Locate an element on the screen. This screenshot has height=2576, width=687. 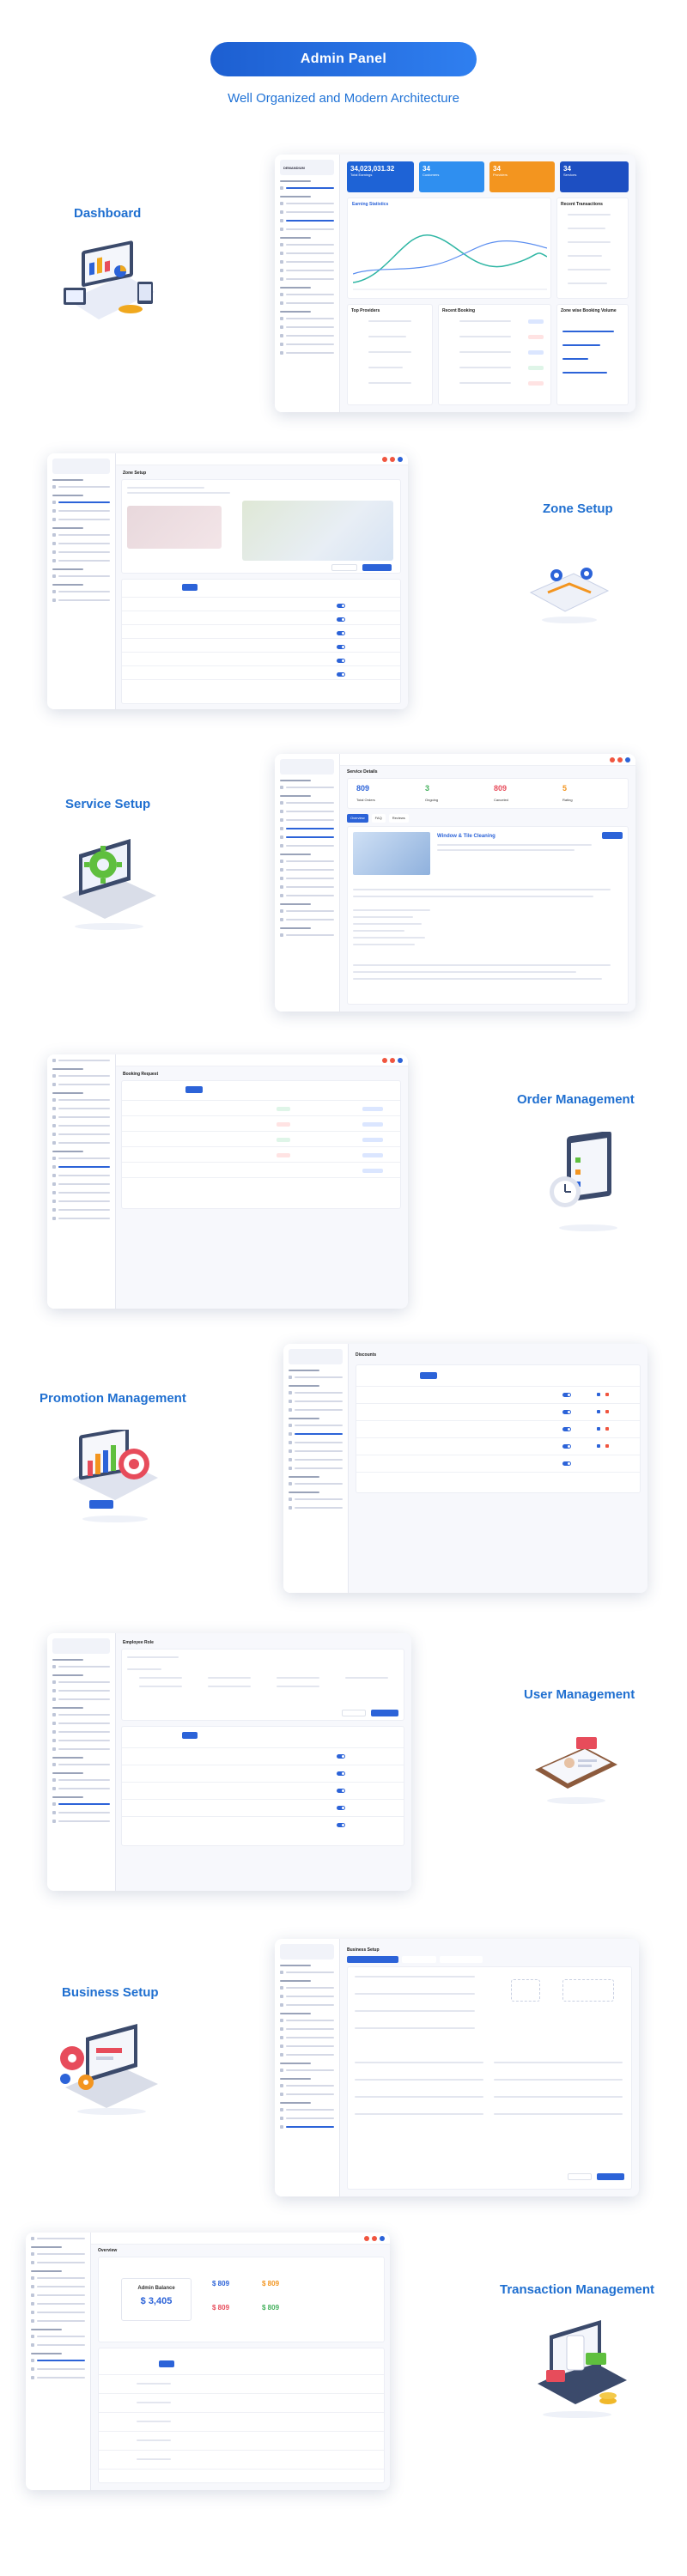
zone-table-card is located at coordinates (261, 641).